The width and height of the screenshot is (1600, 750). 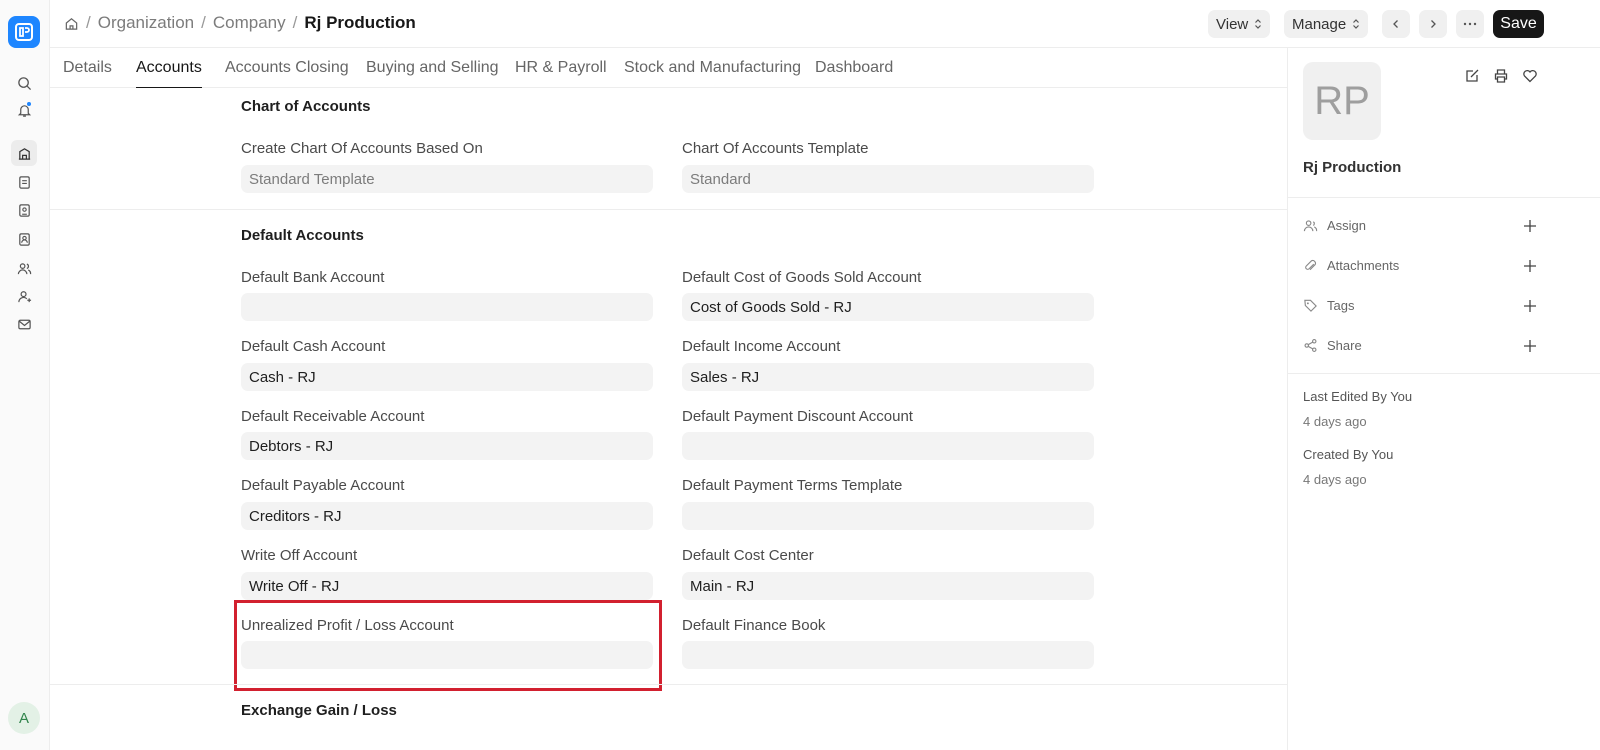 What do you see at coordinates (87, 73) in the screenshot?
I see `tab-details: Details` at bounding box center [87, 73].